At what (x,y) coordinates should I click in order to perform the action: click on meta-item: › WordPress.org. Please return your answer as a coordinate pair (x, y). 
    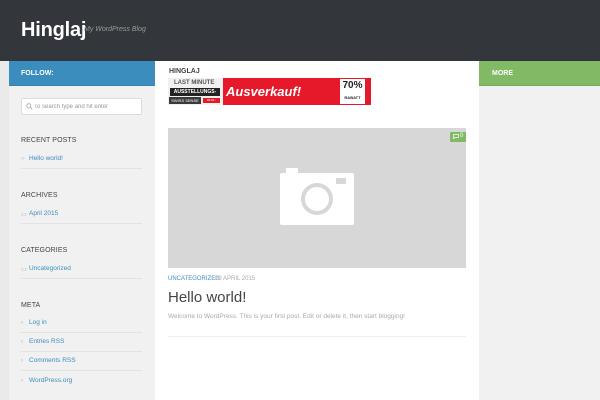
    Looking at the image, I should click on (81, 381).